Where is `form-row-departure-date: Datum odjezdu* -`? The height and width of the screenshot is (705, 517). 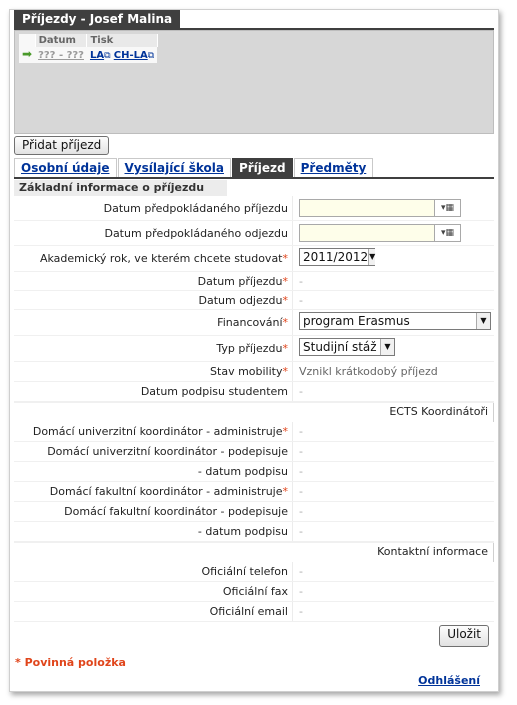 form-row-departure-date: Datum odjezdu* - is located at coordinates (254, 300).